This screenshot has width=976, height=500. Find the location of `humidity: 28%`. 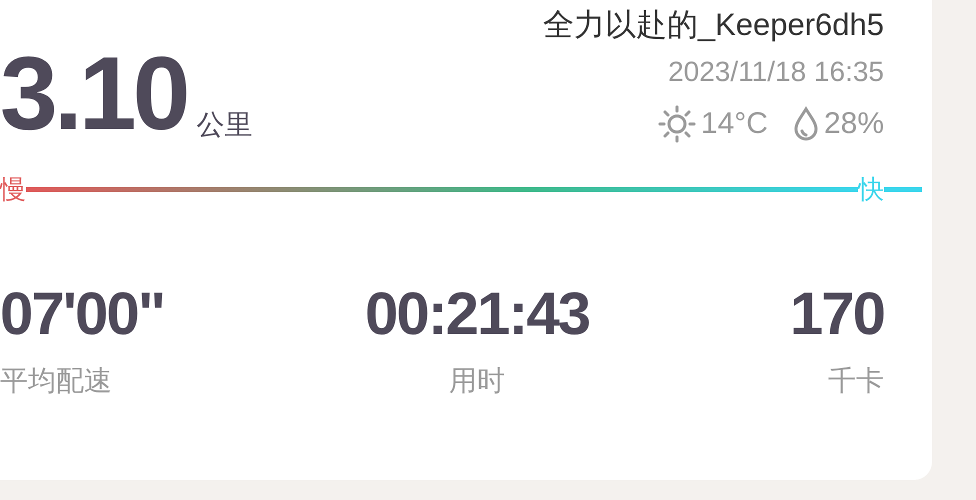

humidity: 28% is located at coordinates (854, 124).